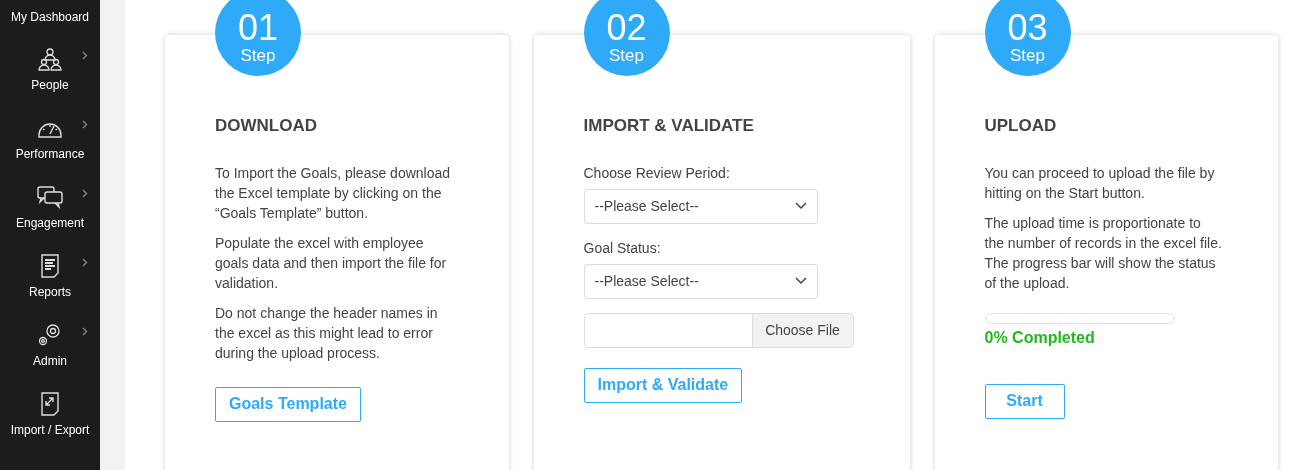 The image size is (1295, 470). Describe the element at coordinates (49, 17) in the screenshot. I see `dashboard-link: My Dashboard` at that location.